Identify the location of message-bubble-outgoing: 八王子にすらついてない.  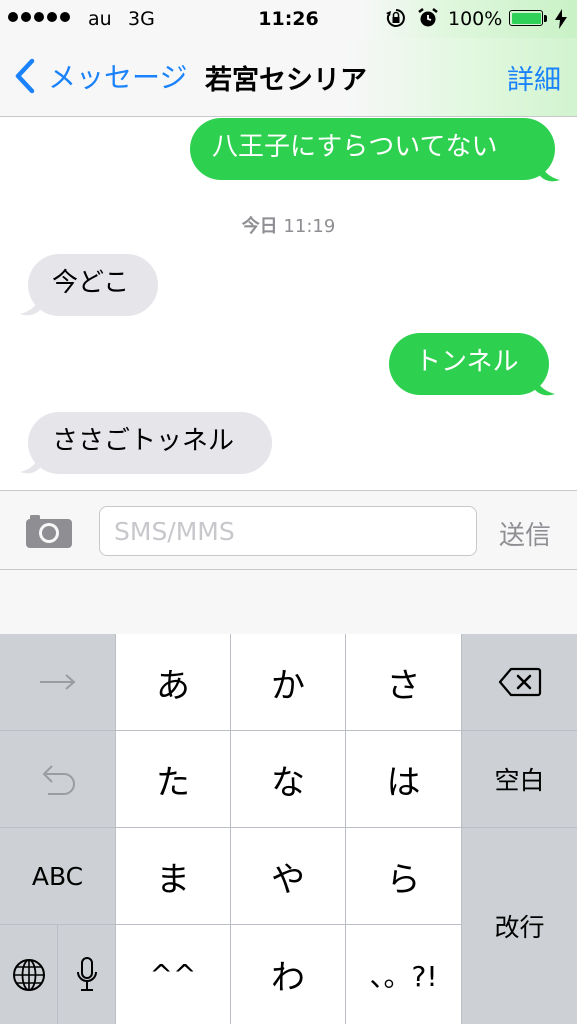
(372, 149).